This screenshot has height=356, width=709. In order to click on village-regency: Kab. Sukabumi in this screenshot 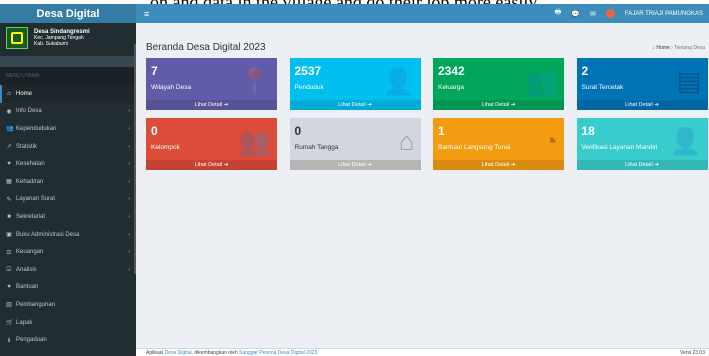, I will do `click(51, 43)`.